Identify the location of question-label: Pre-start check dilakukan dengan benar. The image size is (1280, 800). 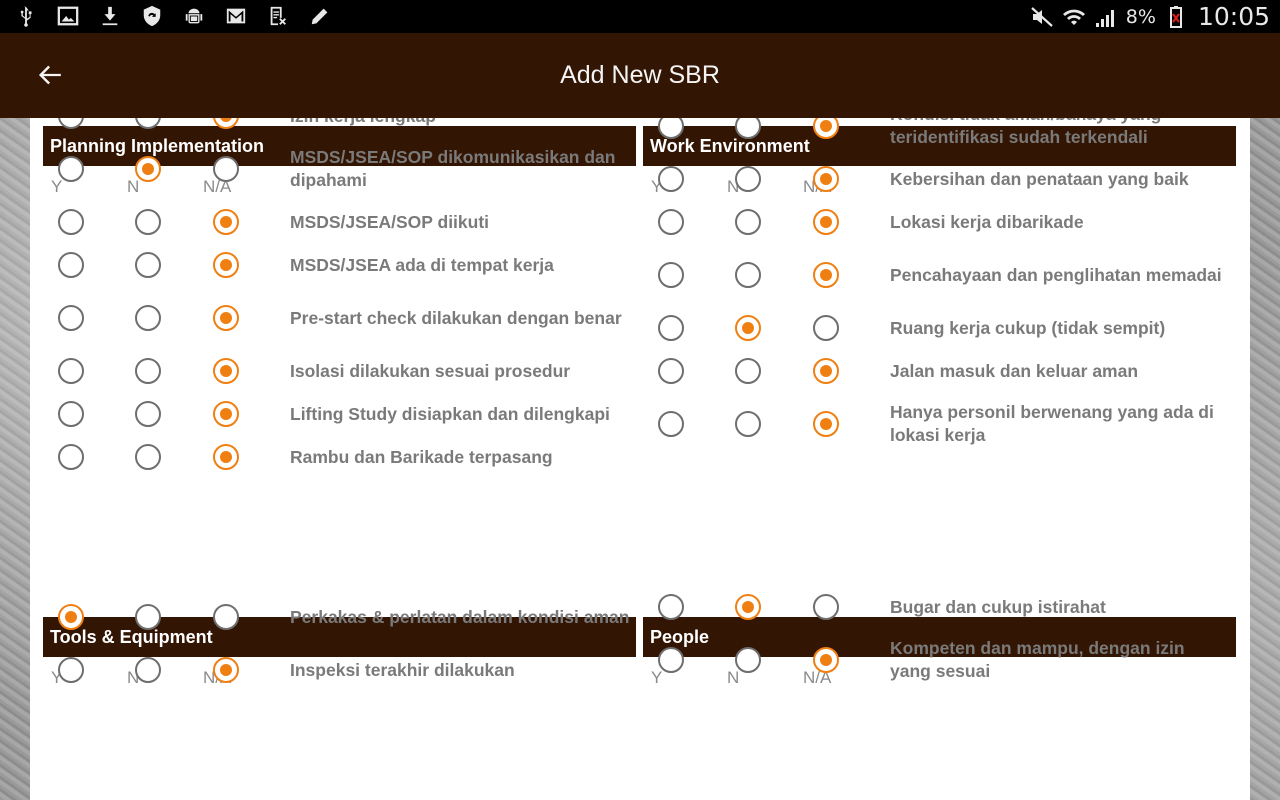
(456, 317).